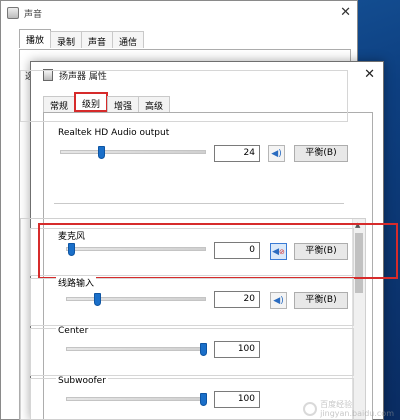 This screenshot has height=420, width=400. I want to click on output-volume-slider-track, so click(133, 152).